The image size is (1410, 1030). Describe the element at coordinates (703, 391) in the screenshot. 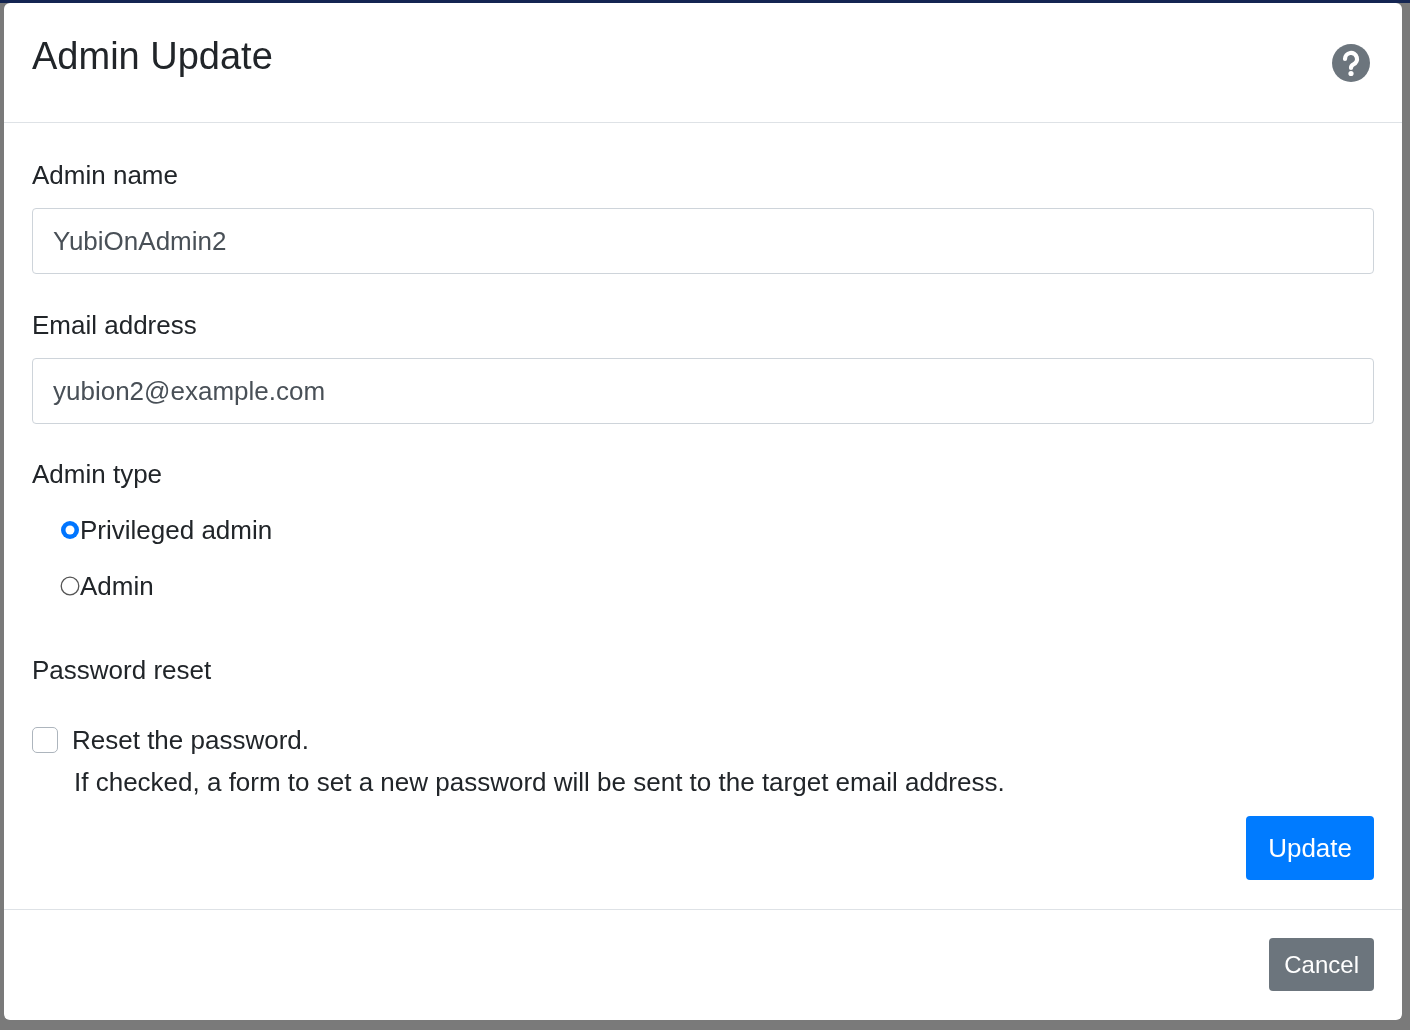

I see `input-field: yubion2@example.com` at that location.